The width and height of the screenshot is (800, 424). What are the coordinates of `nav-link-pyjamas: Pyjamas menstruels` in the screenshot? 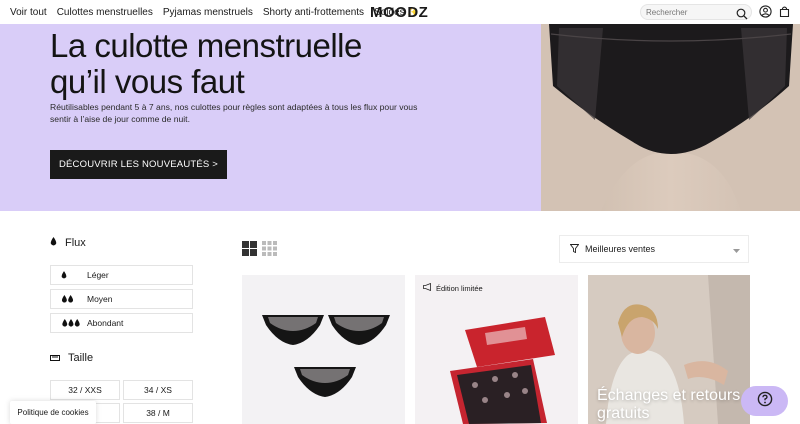 It's located at (208, 12).